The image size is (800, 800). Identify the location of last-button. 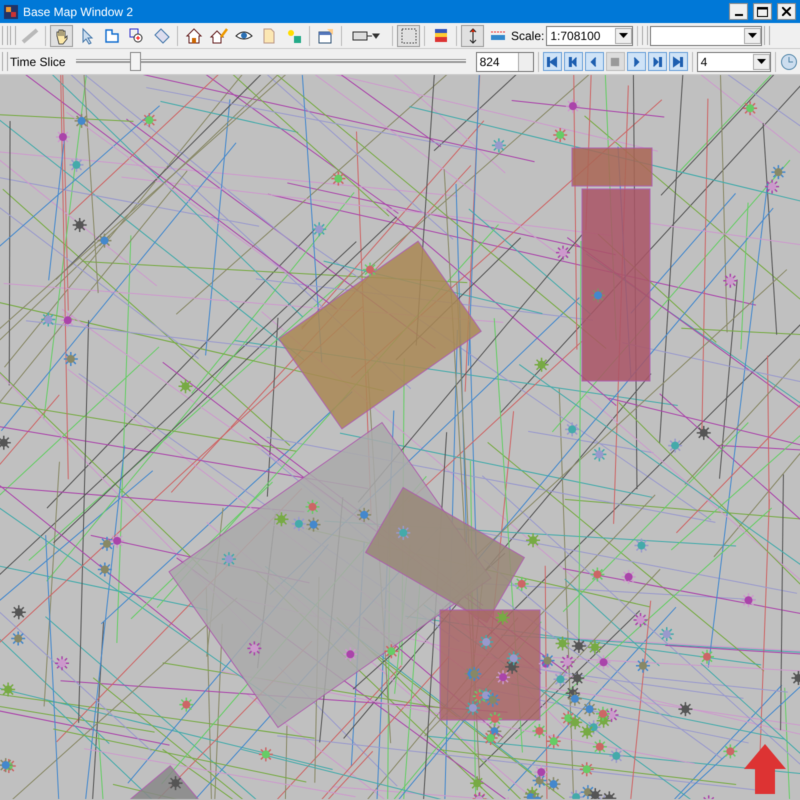
(678, 61).